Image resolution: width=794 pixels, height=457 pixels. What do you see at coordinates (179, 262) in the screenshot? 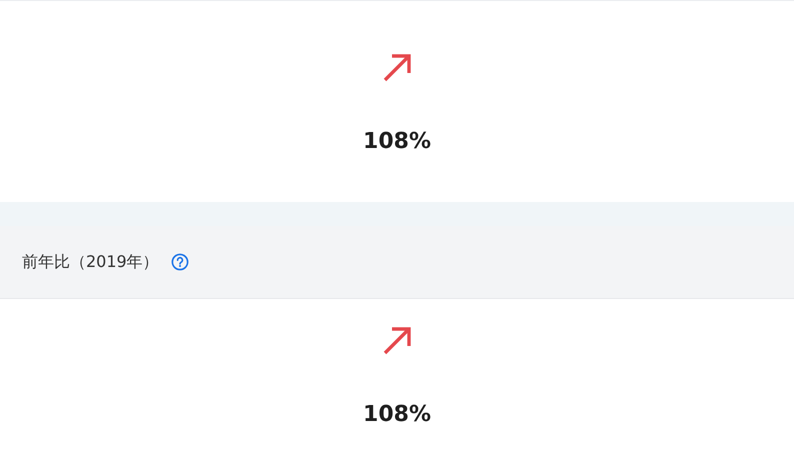
I see `help-icon` at bounding box center [179, 262].